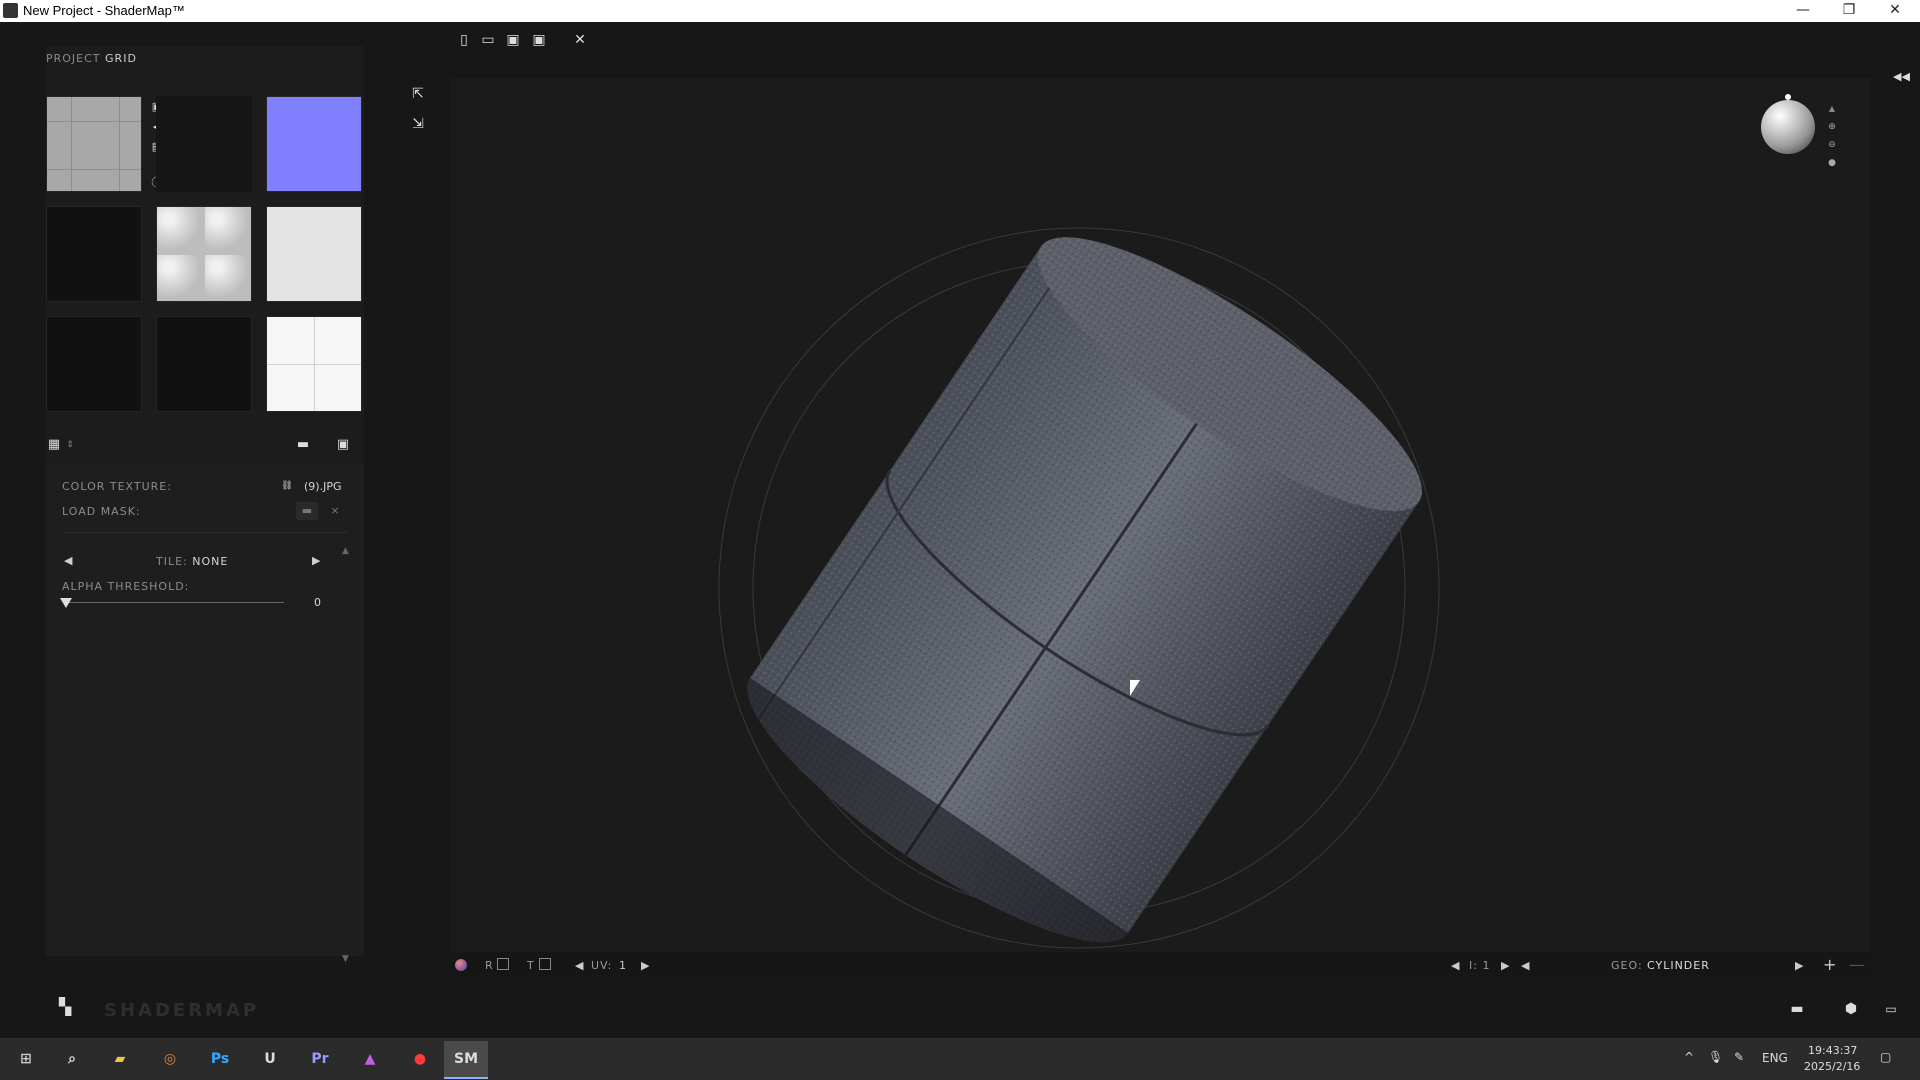 Image resolution: width=1920 pixels, height=1080 pixels. Describe the element at coordinates (1832, 127) in the screenshot. I see `light-add-icon: ⊕` at that location.